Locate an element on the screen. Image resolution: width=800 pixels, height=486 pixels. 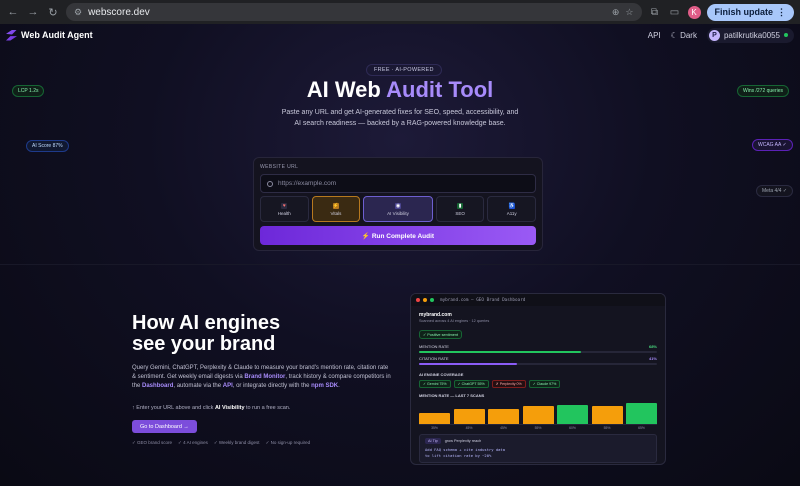
forward-icon: → is located at coordinates (33, 12).